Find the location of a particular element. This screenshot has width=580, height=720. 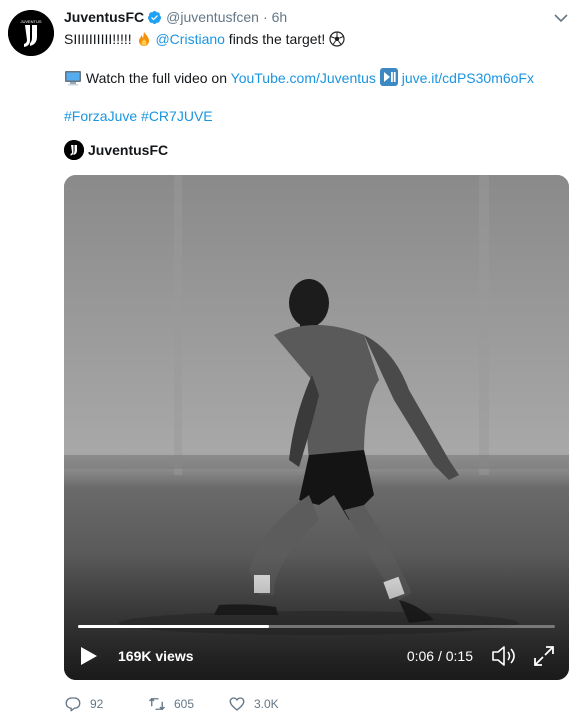

like-count: 3.0K is located at coordinates (266, 704).